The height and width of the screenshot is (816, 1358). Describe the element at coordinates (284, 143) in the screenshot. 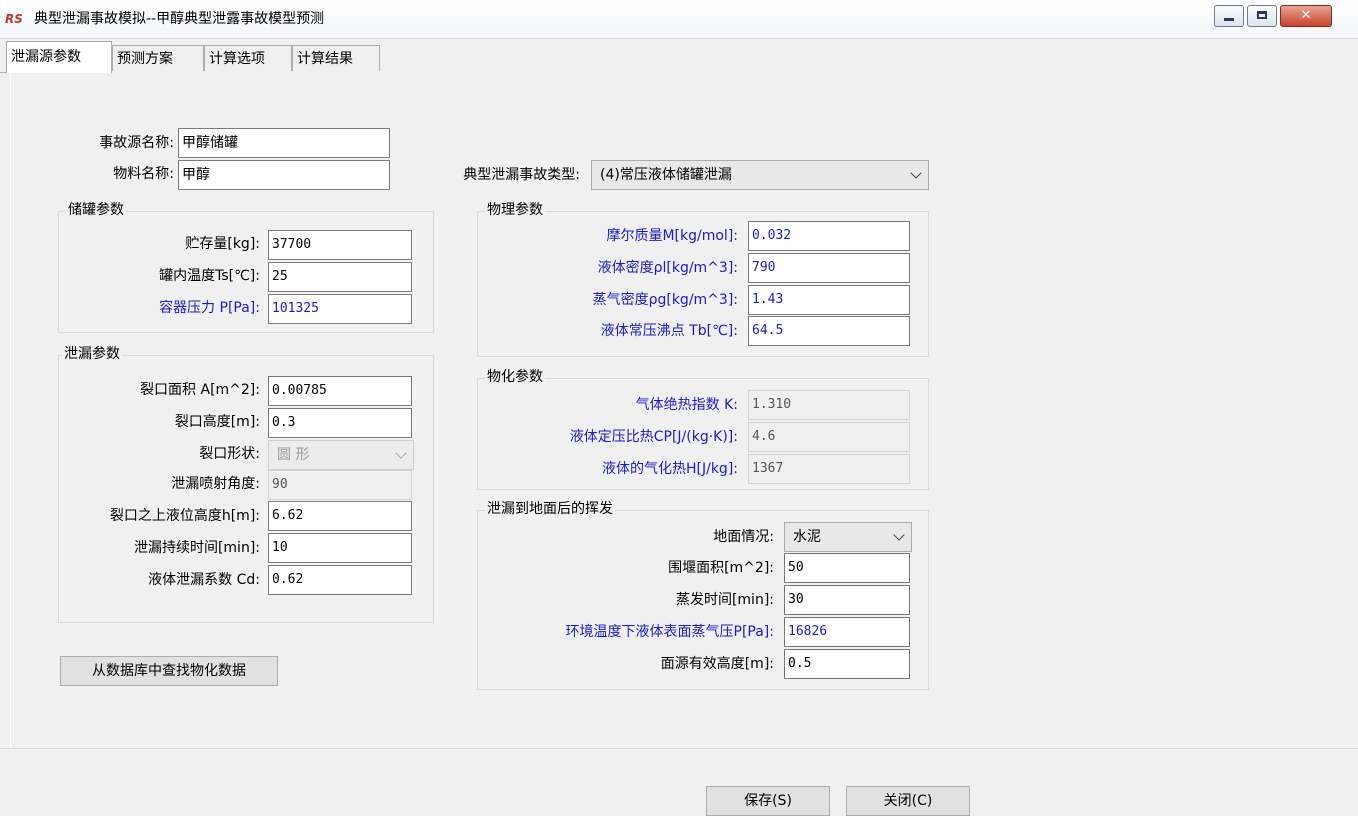

I see `source-name-input: 甲醇储罐` at that location.